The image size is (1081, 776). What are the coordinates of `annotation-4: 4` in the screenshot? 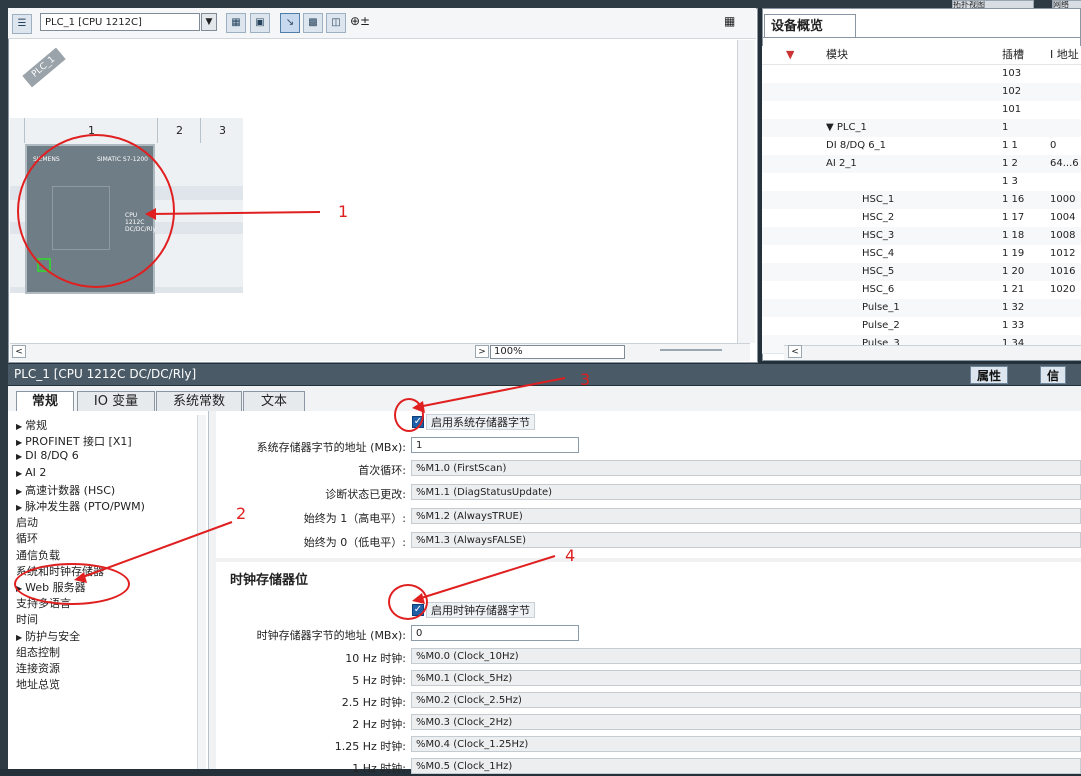 It's located at (570, 555).